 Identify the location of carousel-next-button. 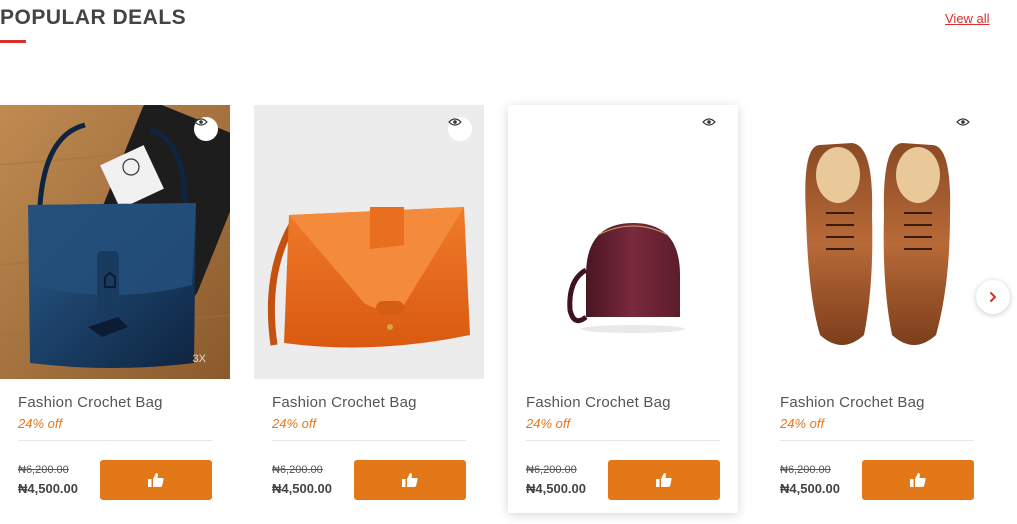
(993, 297).